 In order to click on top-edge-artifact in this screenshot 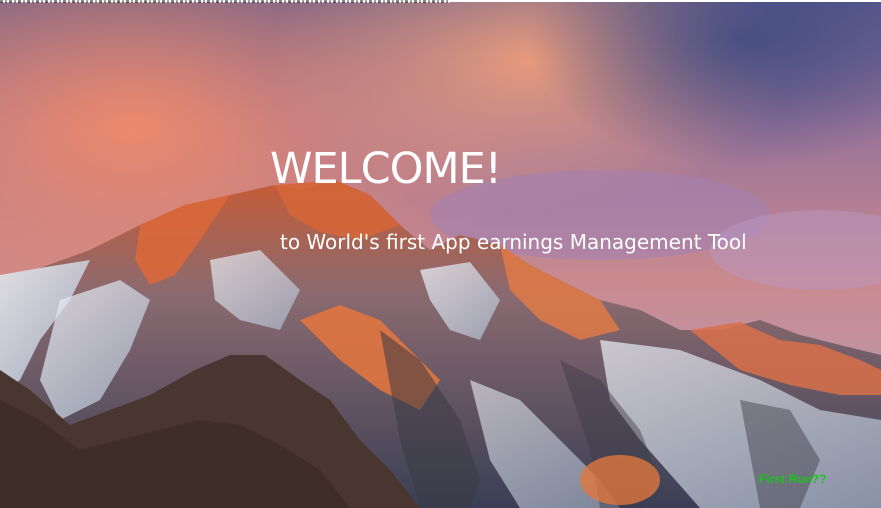, I will do `click(225, 1)`.